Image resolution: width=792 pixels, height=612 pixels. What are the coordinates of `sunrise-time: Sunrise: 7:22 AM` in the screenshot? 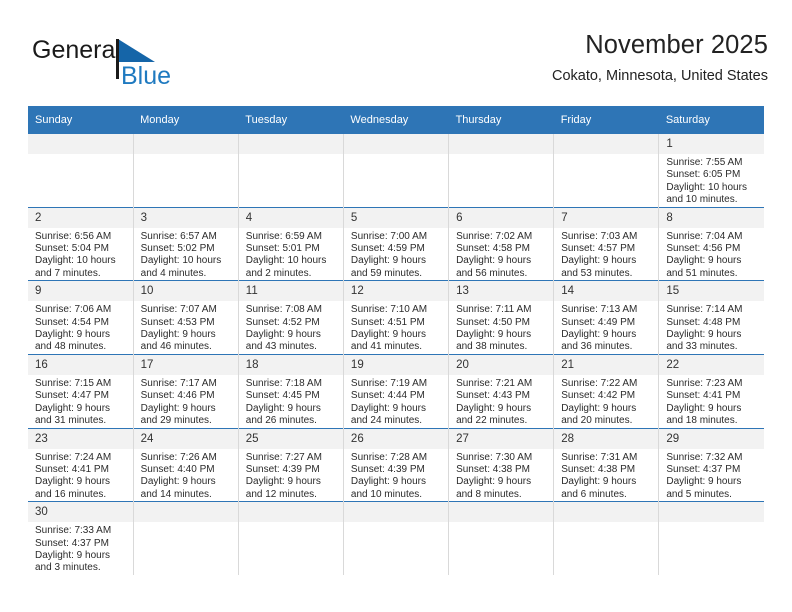 It's located at (599, 383).